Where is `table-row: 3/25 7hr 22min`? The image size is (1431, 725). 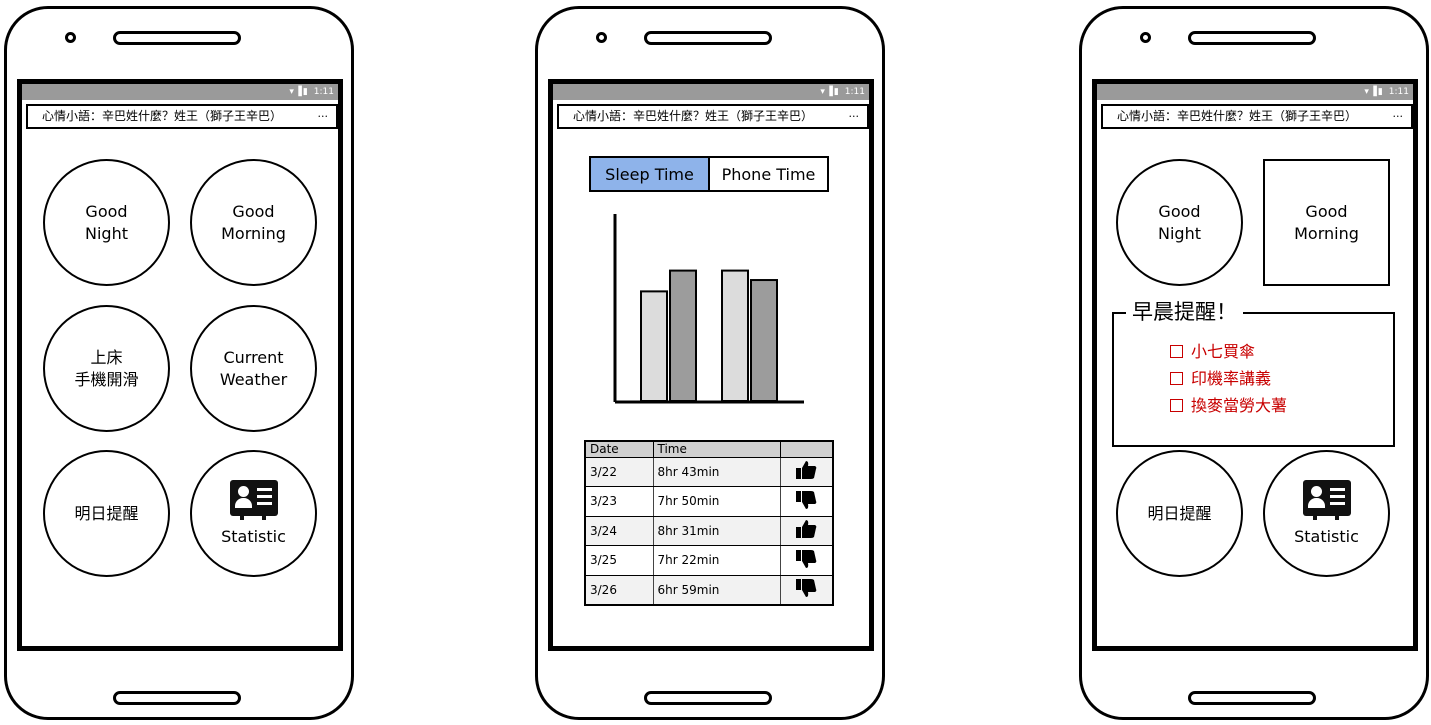
table-row: 3/25 7hr 22min is located at coordinates (709, 560).